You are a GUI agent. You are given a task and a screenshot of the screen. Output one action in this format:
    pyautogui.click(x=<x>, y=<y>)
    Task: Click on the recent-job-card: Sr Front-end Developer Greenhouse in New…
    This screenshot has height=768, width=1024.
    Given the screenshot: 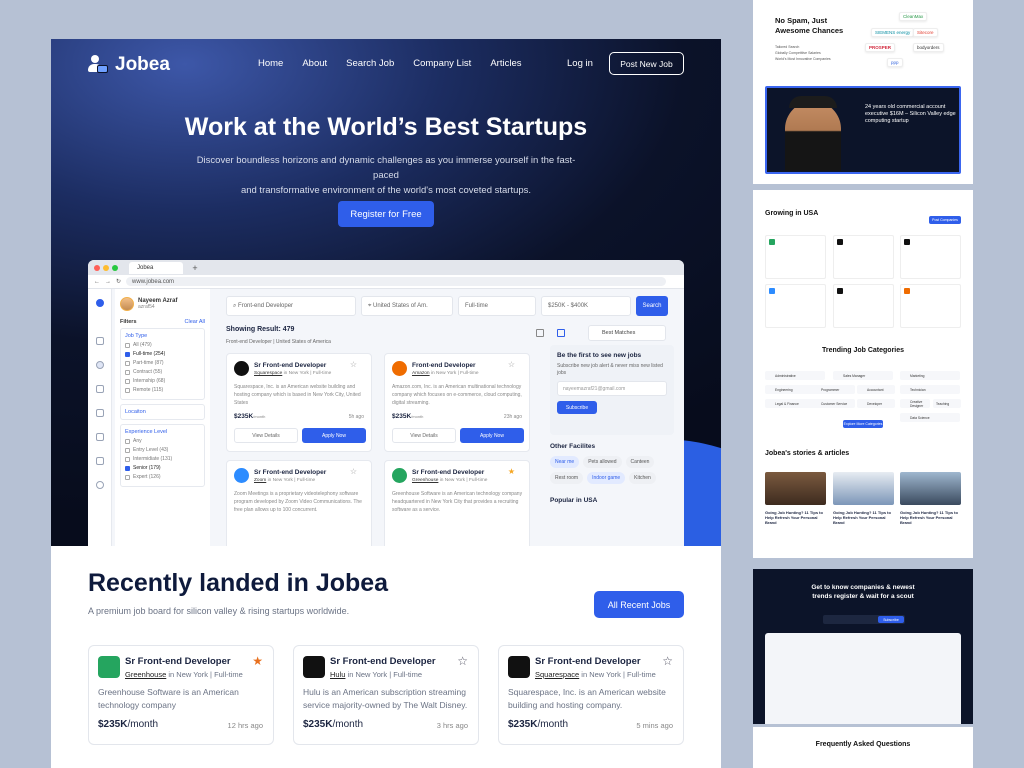 What is the action you would take?
    pyautogui.click(x=181, y=695)
    